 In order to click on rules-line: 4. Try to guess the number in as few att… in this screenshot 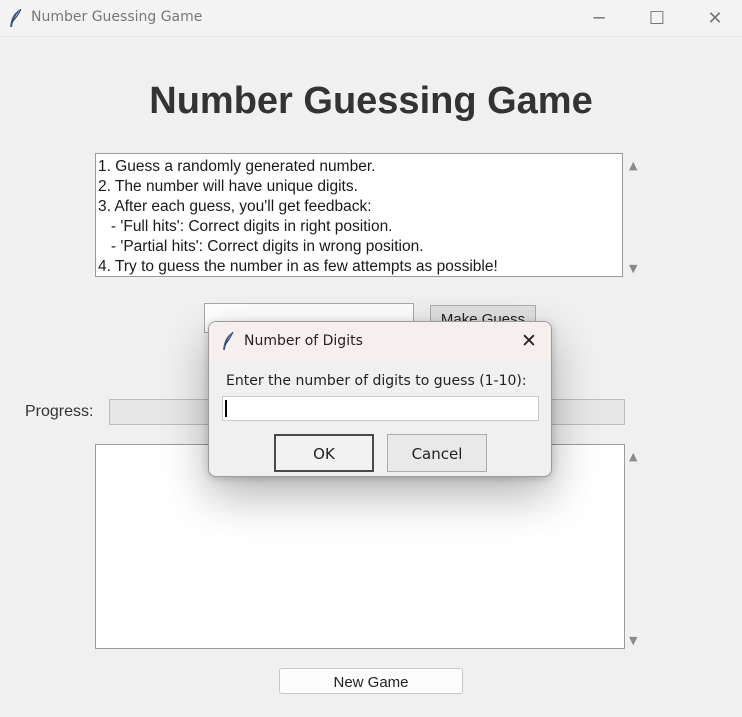, I will do `click(298, 266)`.